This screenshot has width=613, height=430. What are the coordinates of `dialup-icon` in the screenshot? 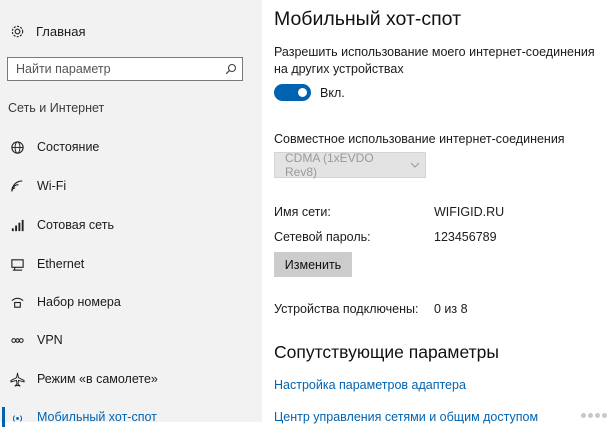 It's located at (17, 302).